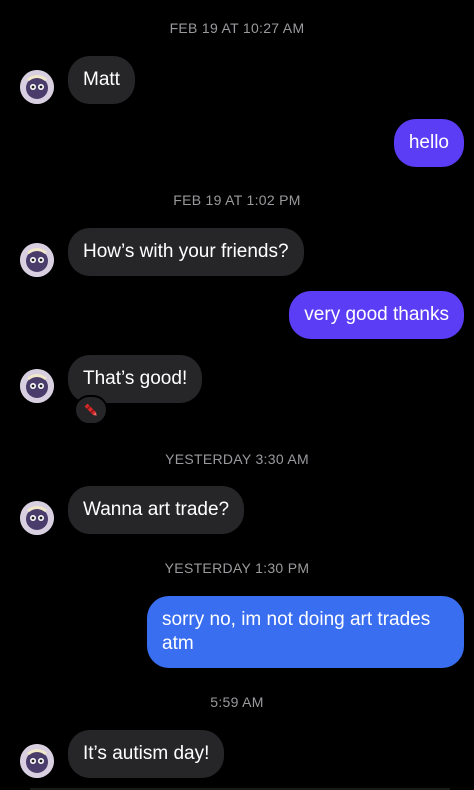 This screenshot has width=474, height=790. I want to click on message-bubble-incoming: Wanna art trade?, so click(156, 510).